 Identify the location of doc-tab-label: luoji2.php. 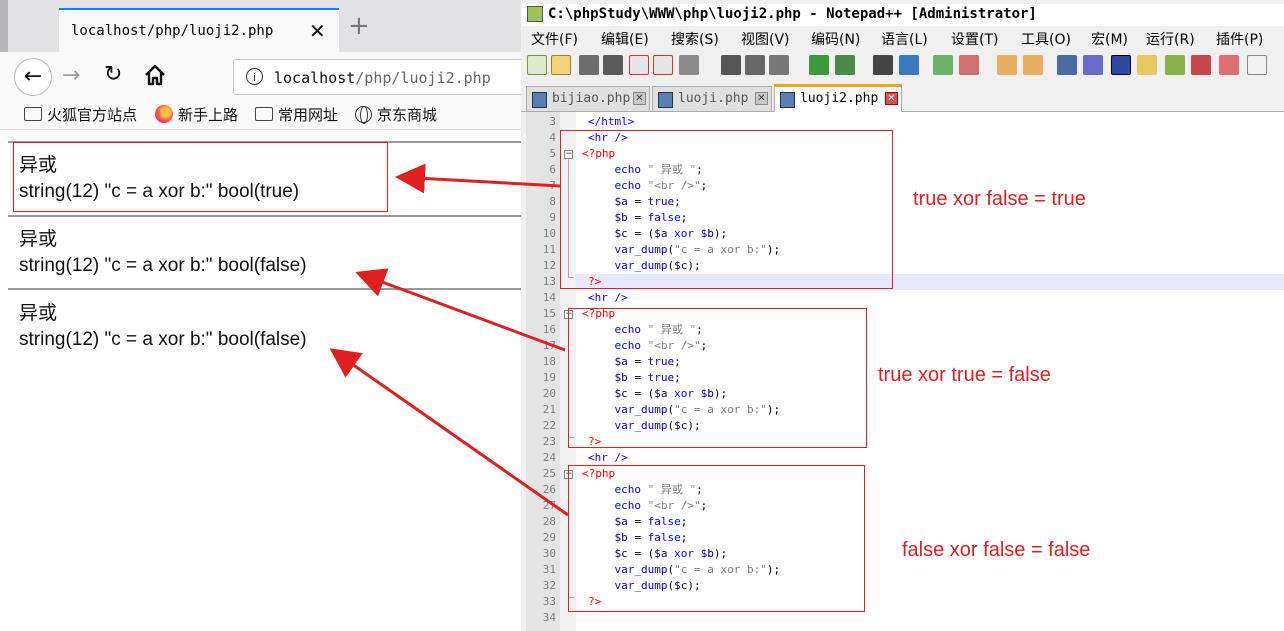
(839, 98).